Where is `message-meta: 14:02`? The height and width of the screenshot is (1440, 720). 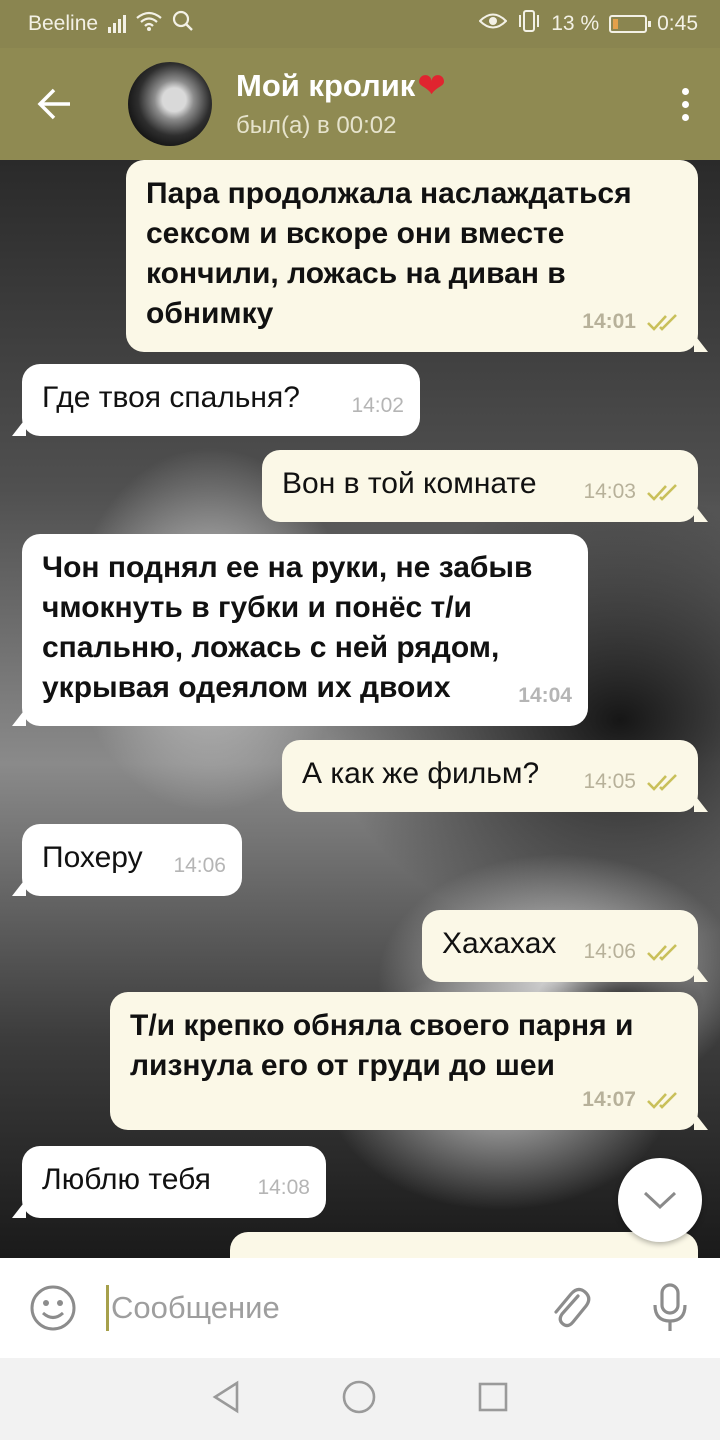 message-meta: 14:02 is located at coordinates (377, 406).